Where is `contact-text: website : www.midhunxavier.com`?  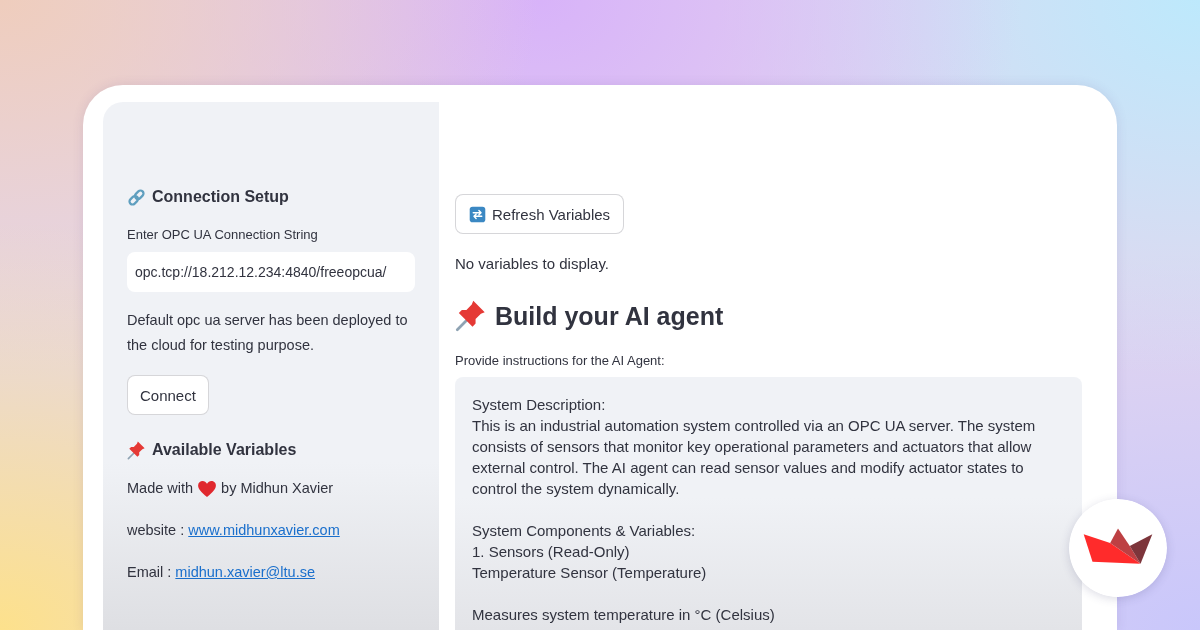 contact-text: website : www.midhunxavier.com is located at coordinates (233, 530).